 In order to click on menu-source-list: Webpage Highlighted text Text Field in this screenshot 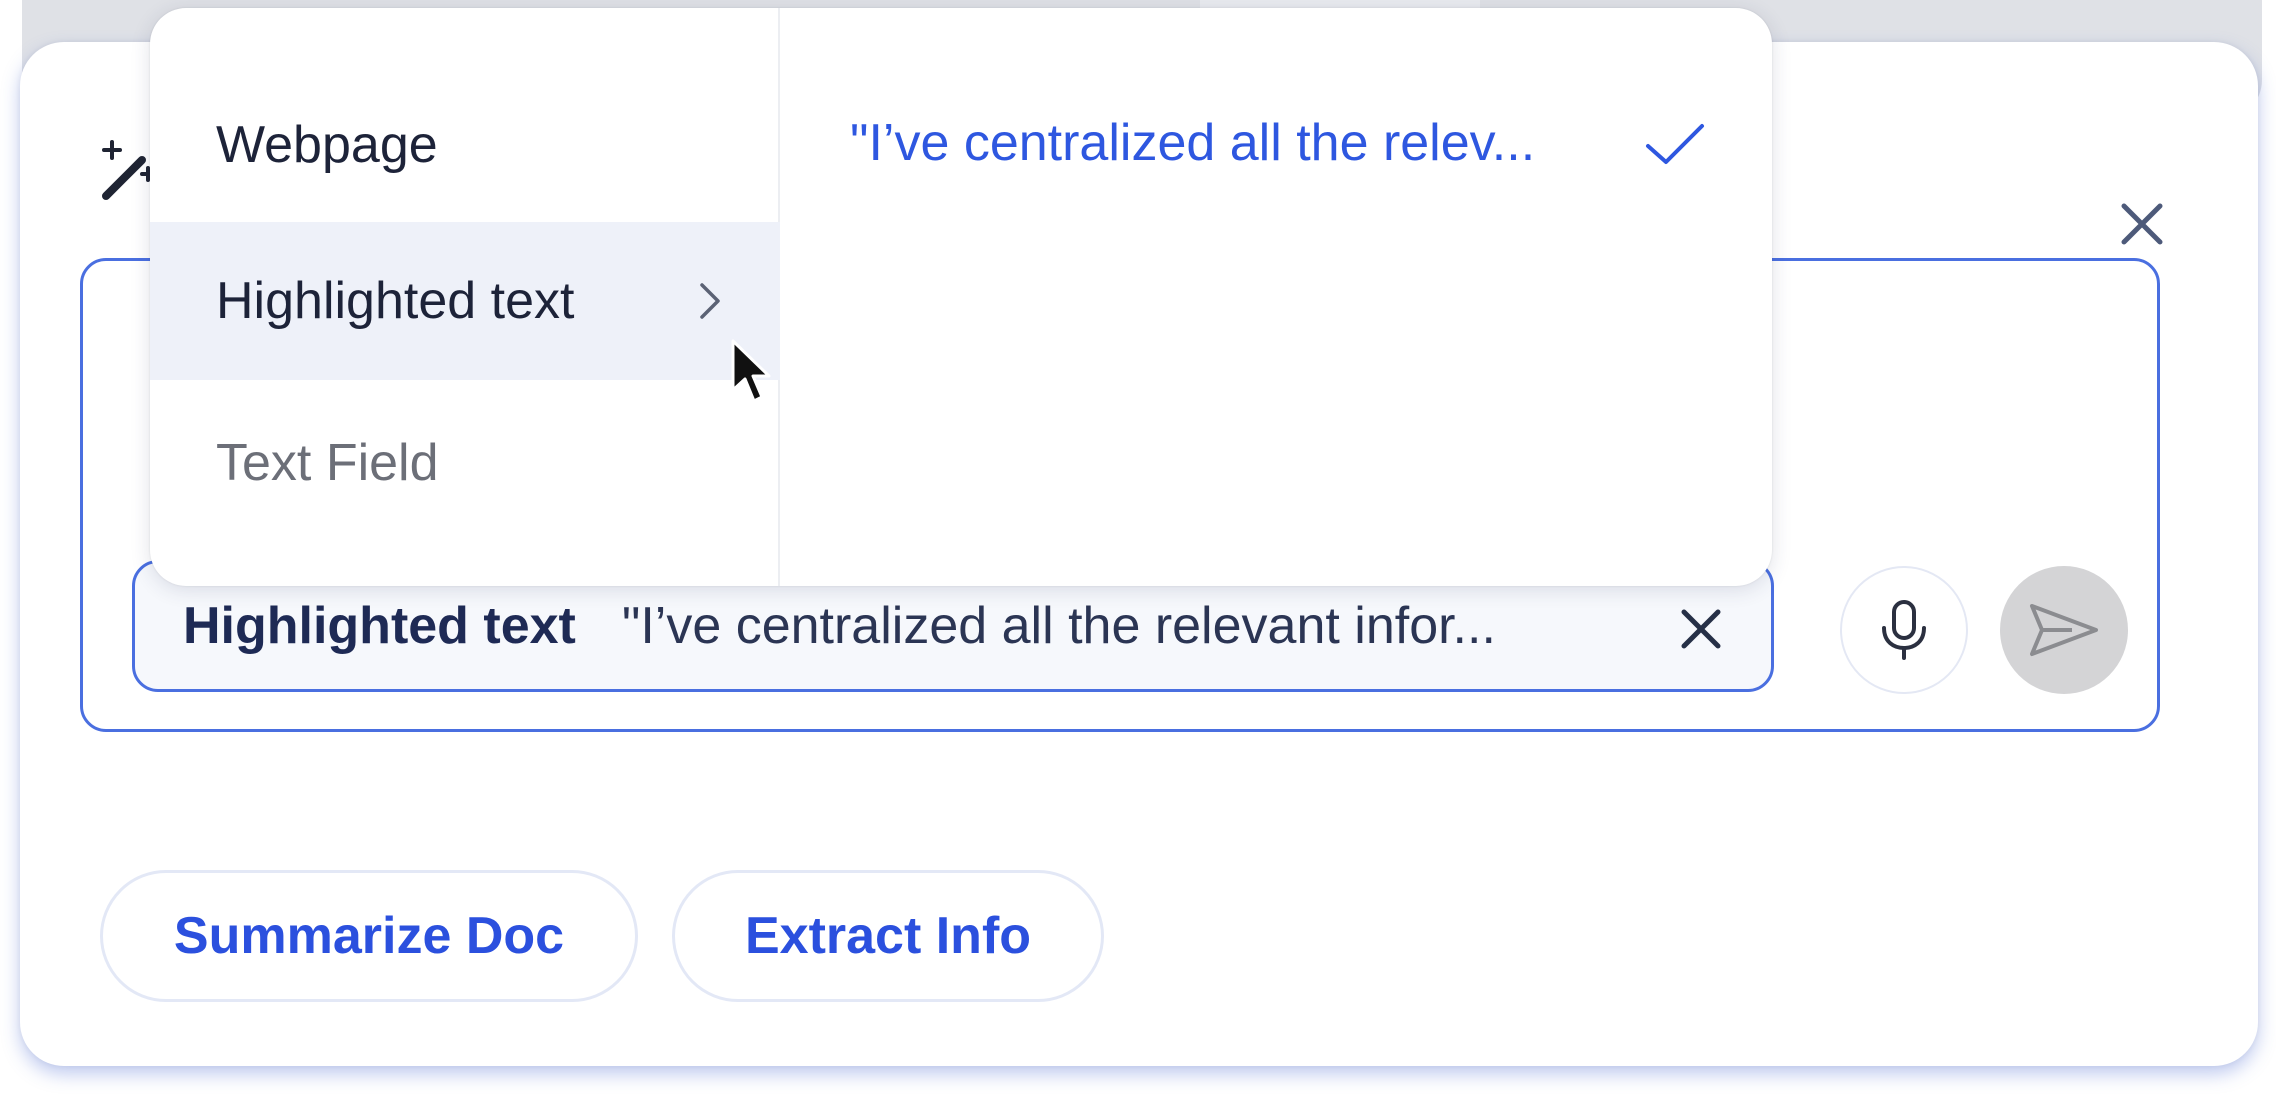, I will do `click(465, 297)`.